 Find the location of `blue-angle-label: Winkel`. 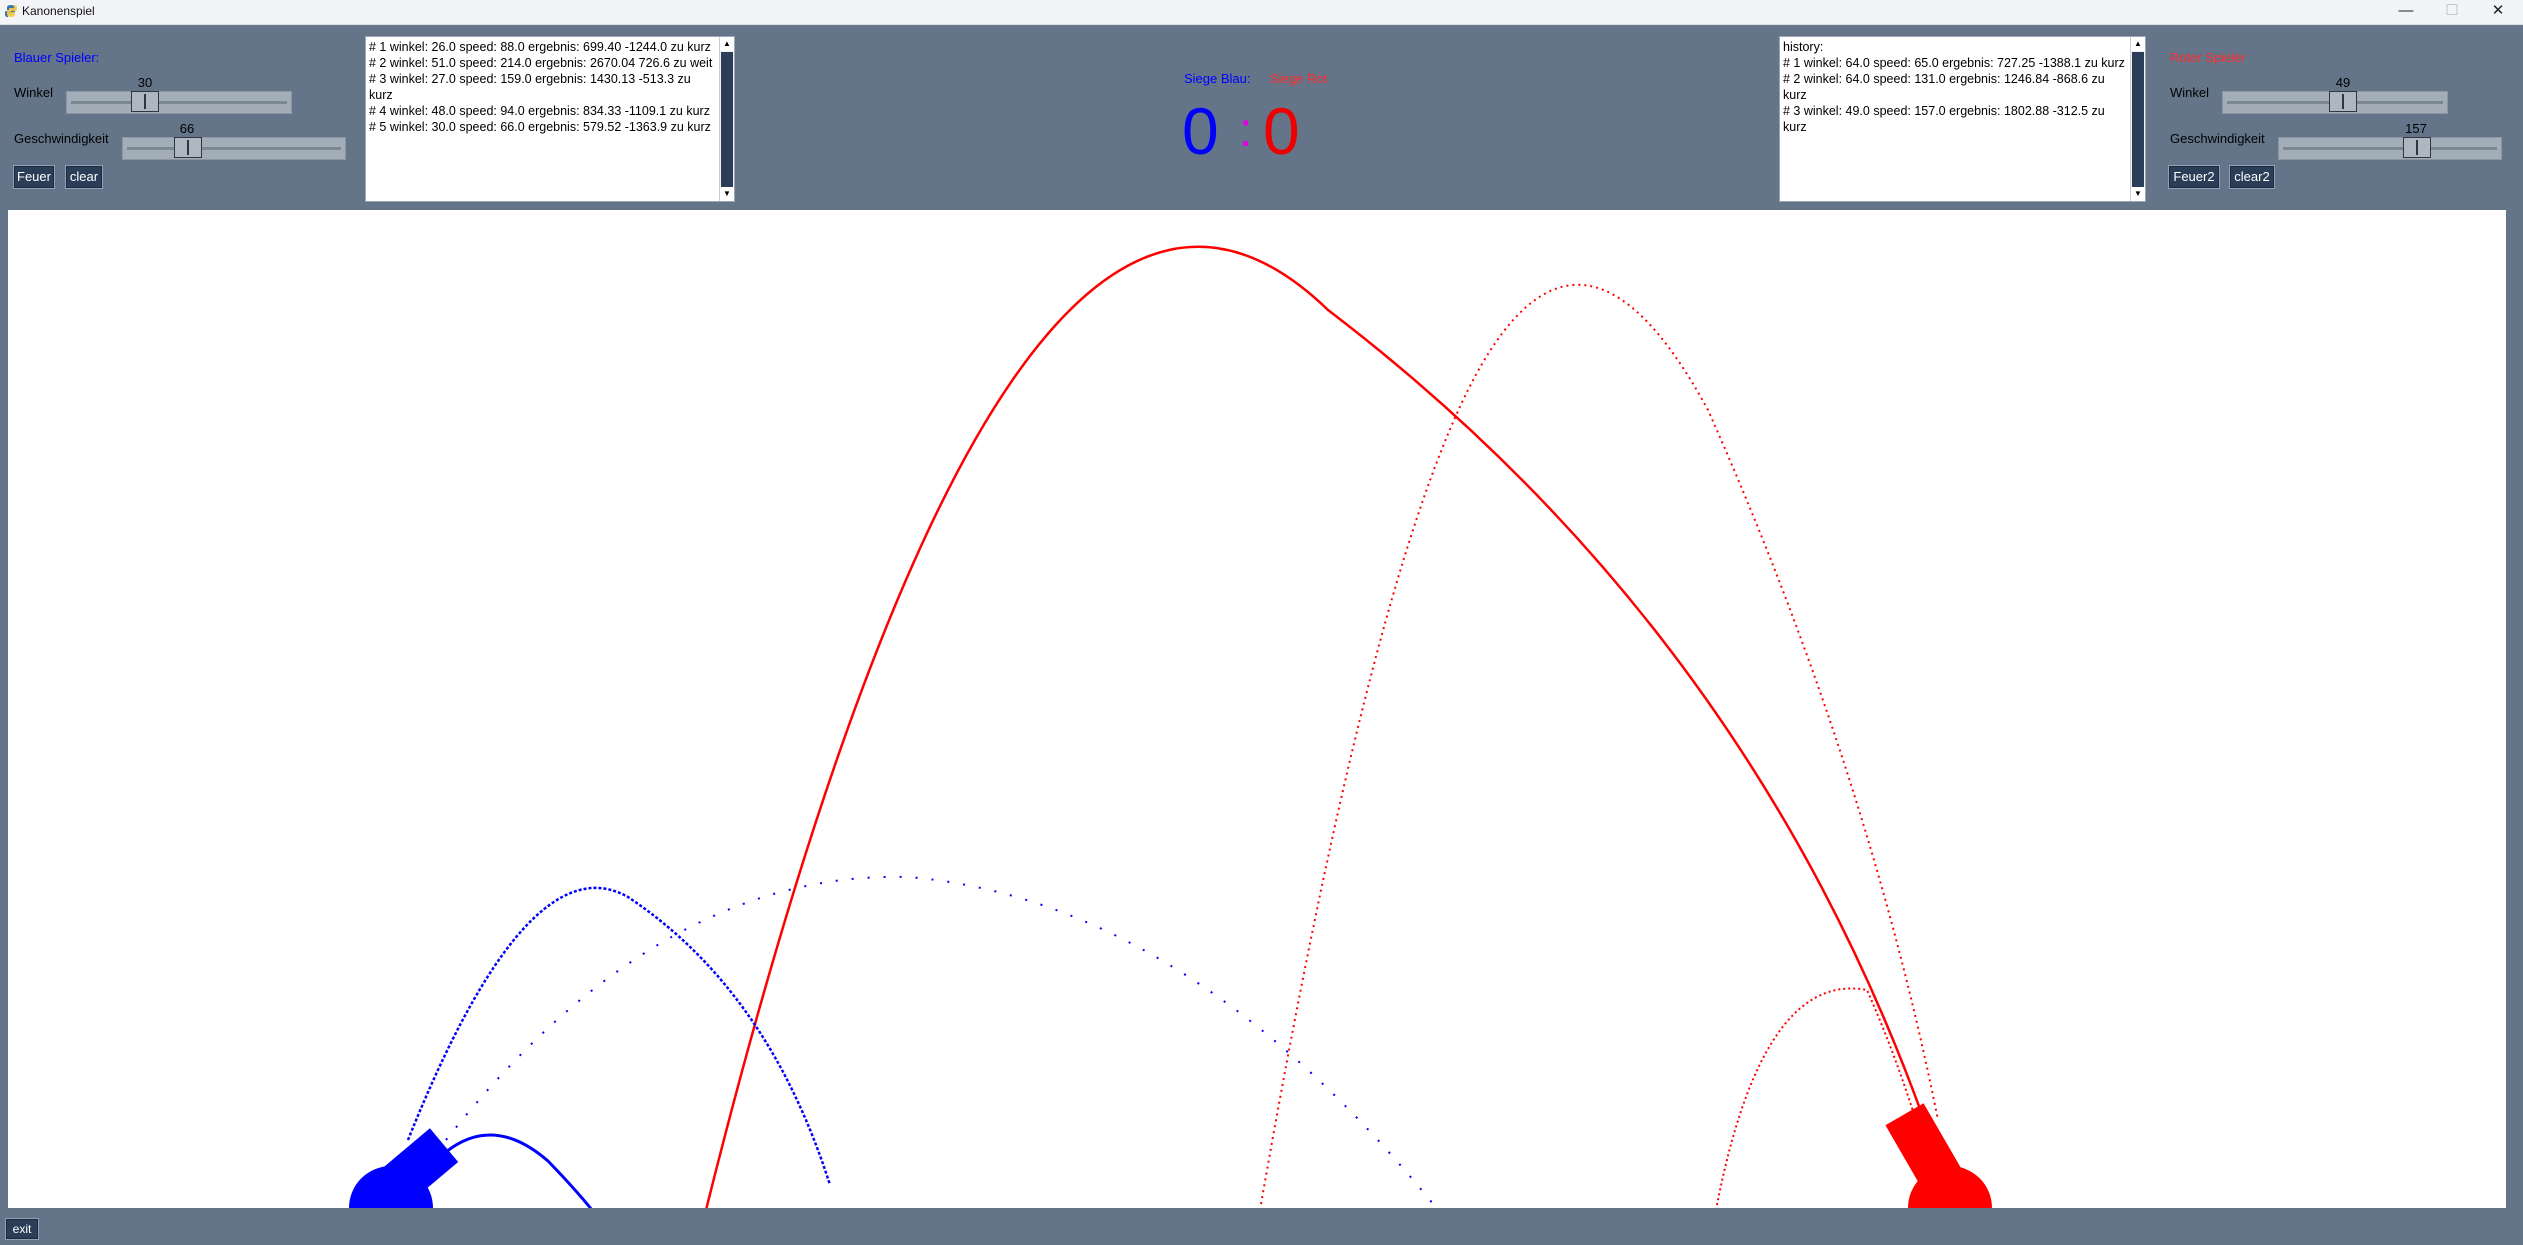

blue-angle-label: Winkel is located at coordinates (34, 92).